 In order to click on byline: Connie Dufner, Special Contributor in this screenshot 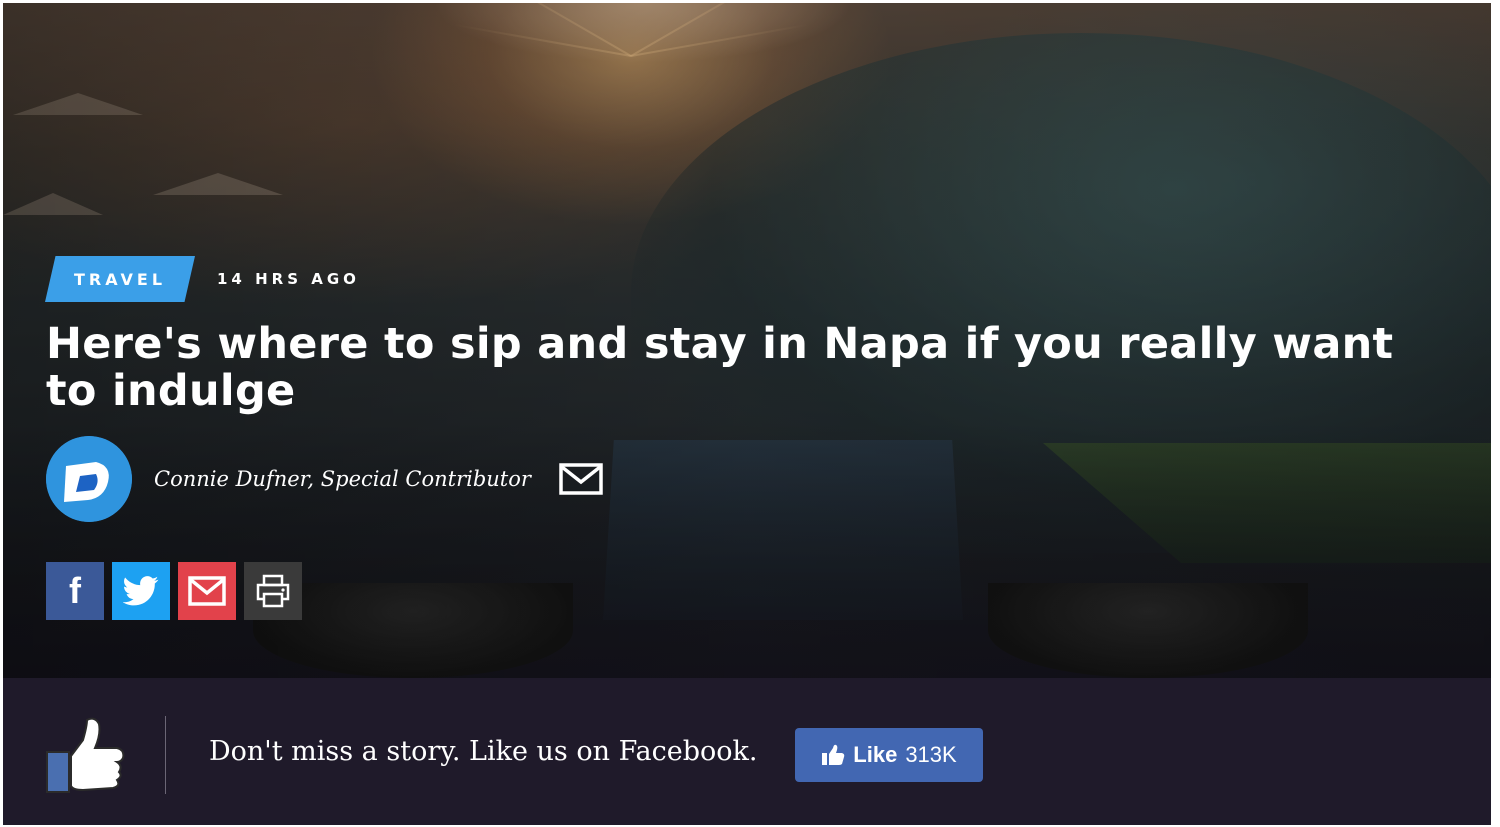, I will do `click(324, 479)`.